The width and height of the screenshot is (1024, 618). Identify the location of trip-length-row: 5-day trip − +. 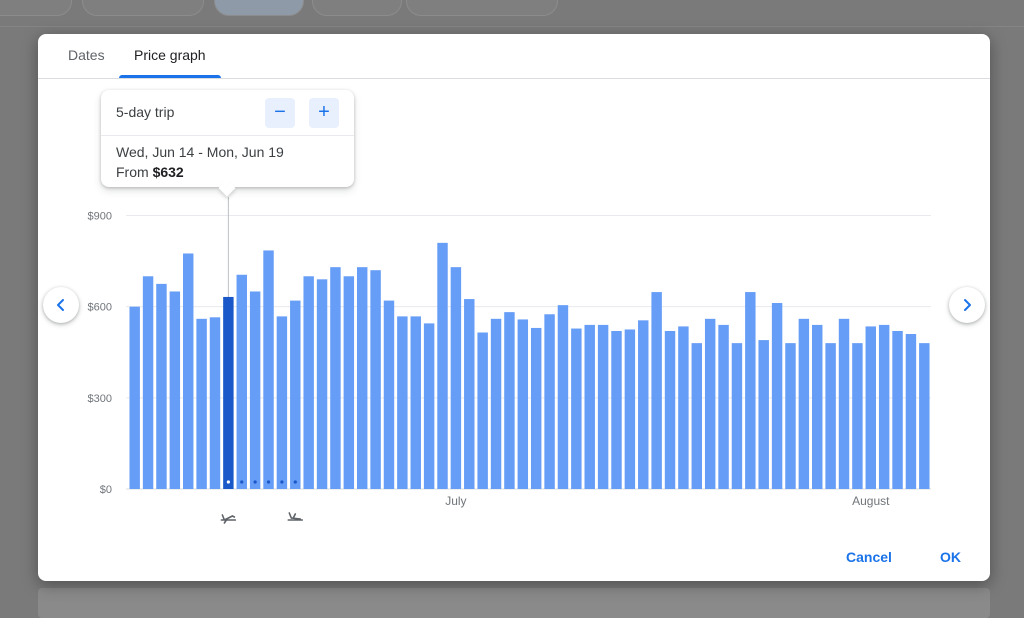
(227, 113).